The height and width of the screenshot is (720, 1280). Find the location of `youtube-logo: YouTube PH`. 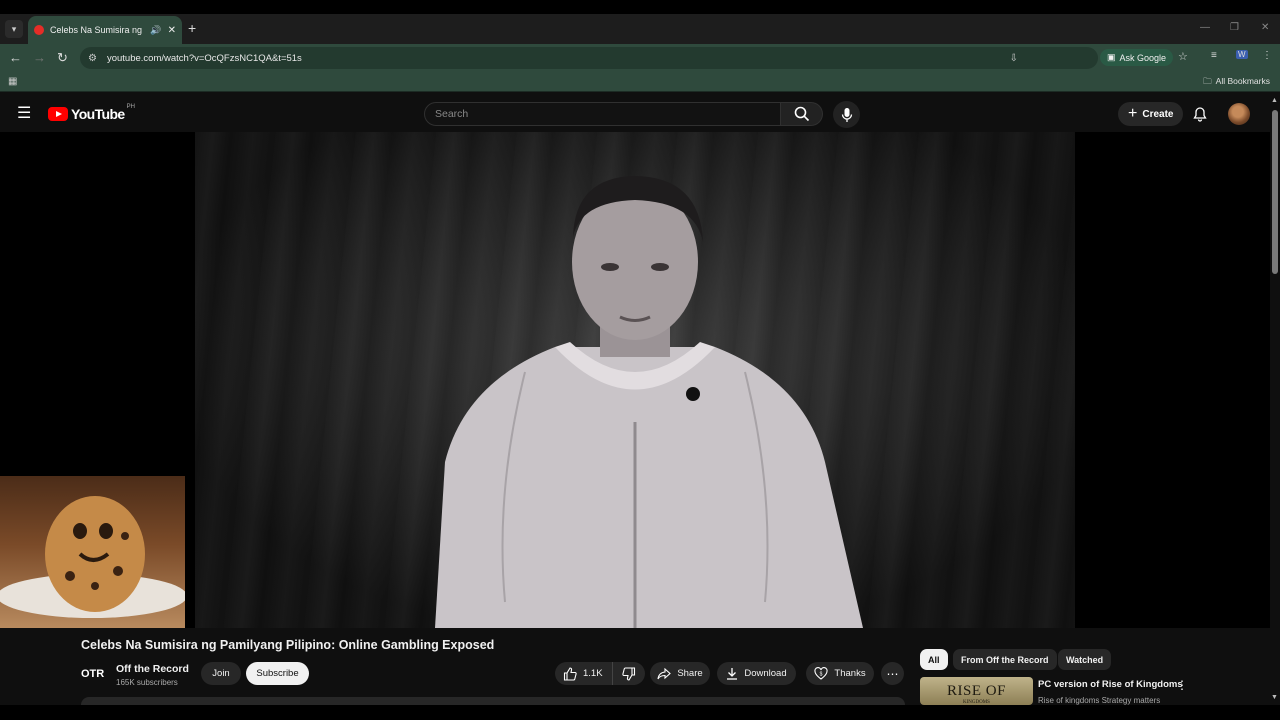

youtube-logo: YouTube PH is located at coordinates (91, 113).